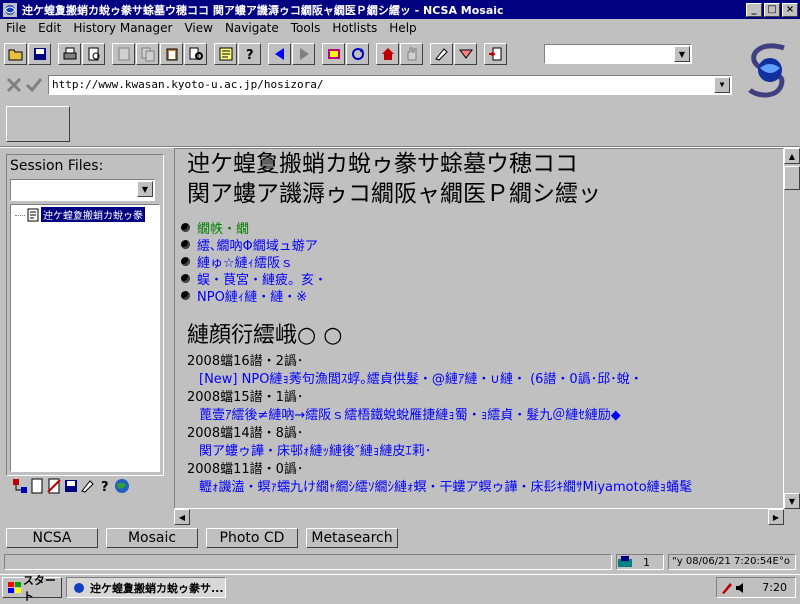 The width and height of the screenshot is (800, 604). I want to click on cancel-x-icon, so click(14, 85).